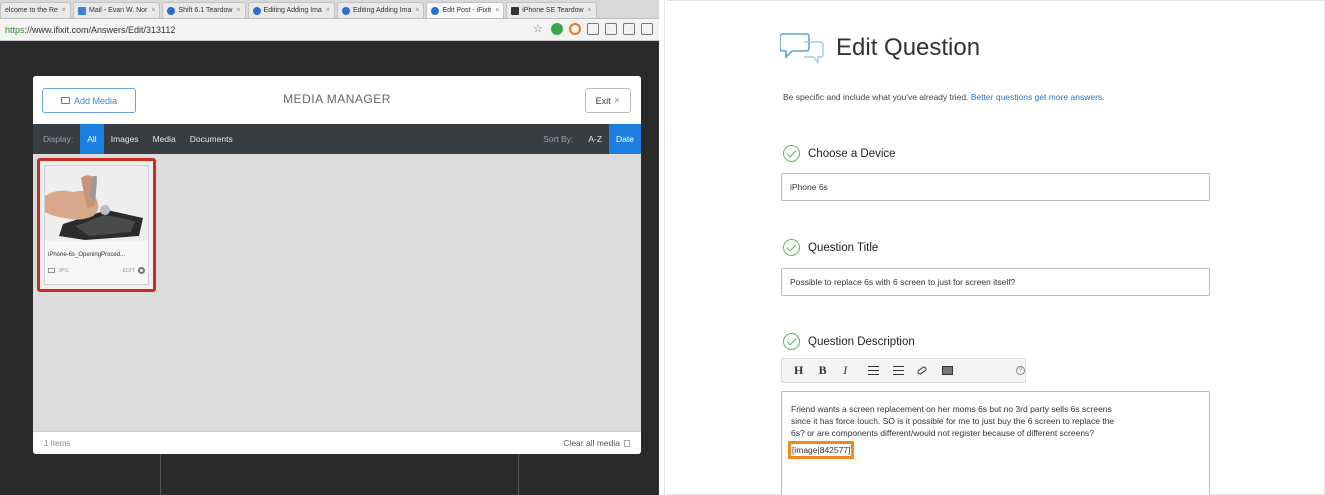 The width and height of the screenshot is (1325, 495). I want to click on bookmark-star-icon: ☆, so click(539, 29).